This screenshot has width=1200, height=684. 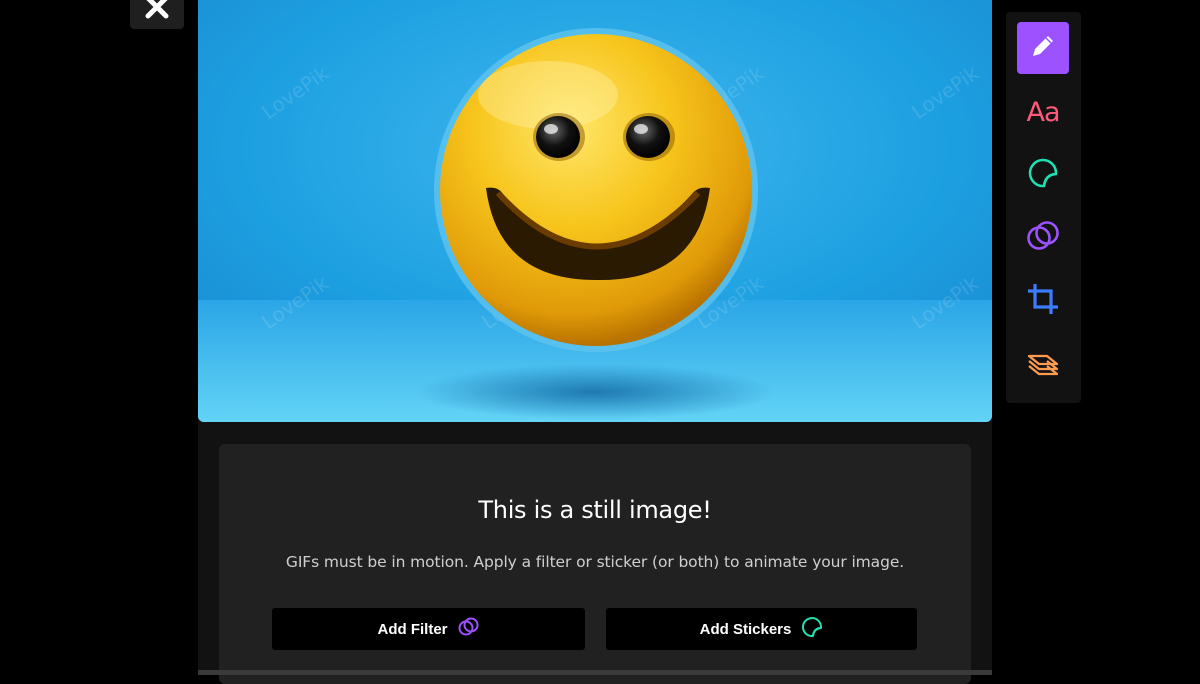 I want to click on add-filter-button: Add Filter, so click(x=428, y=629).